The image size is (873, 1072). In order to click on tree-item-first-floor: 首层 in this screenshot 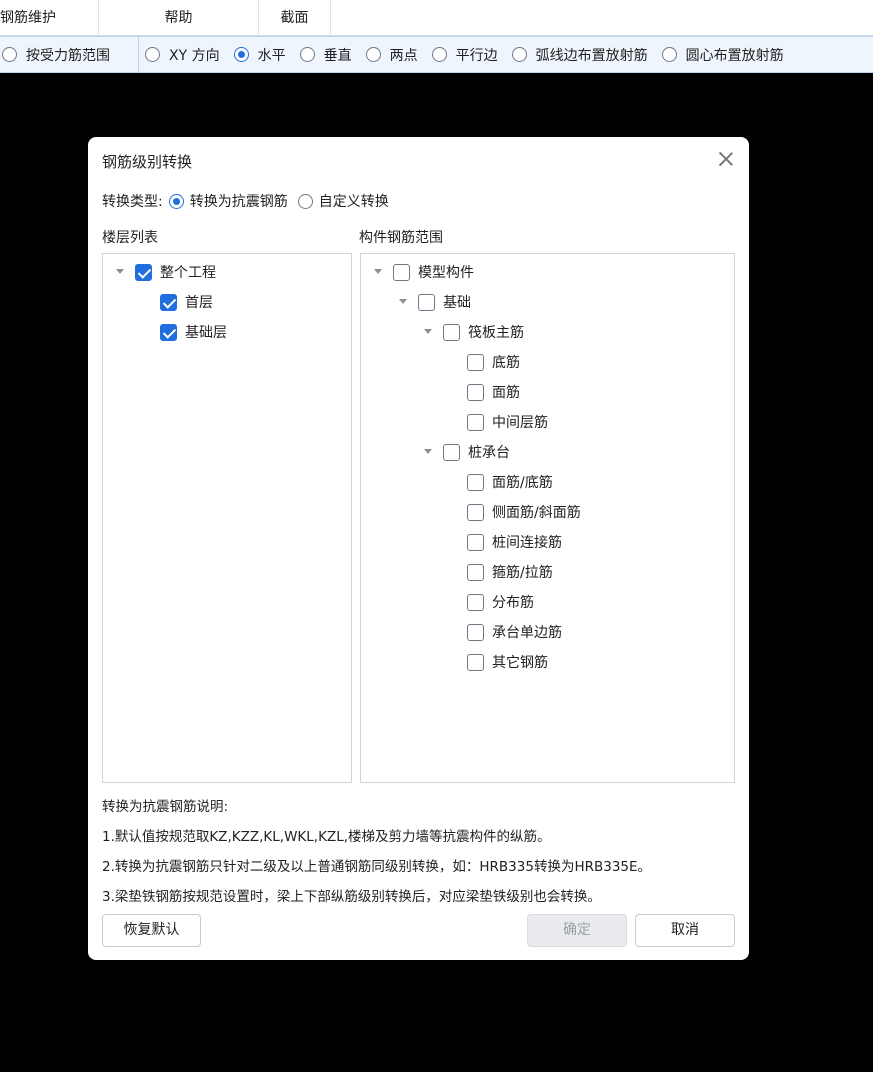, I will do `click(186, 302)`.